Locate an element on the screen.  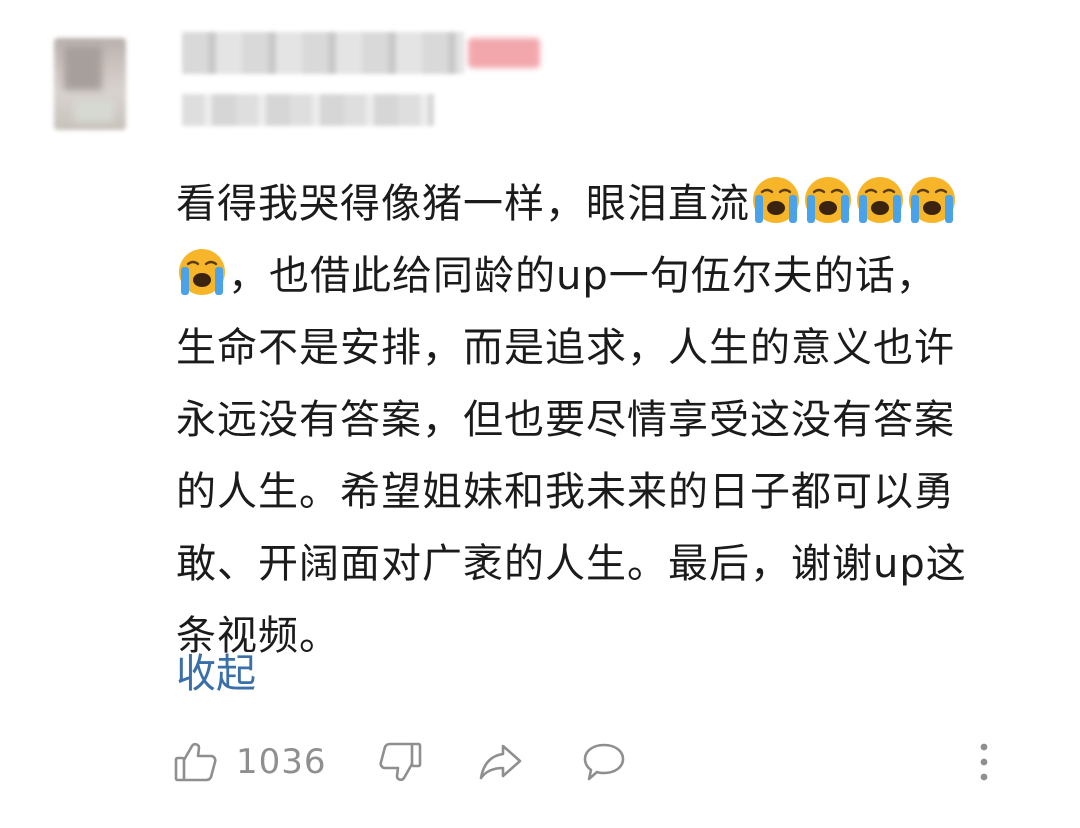
username-blurred is located at coordinates (323, 53).